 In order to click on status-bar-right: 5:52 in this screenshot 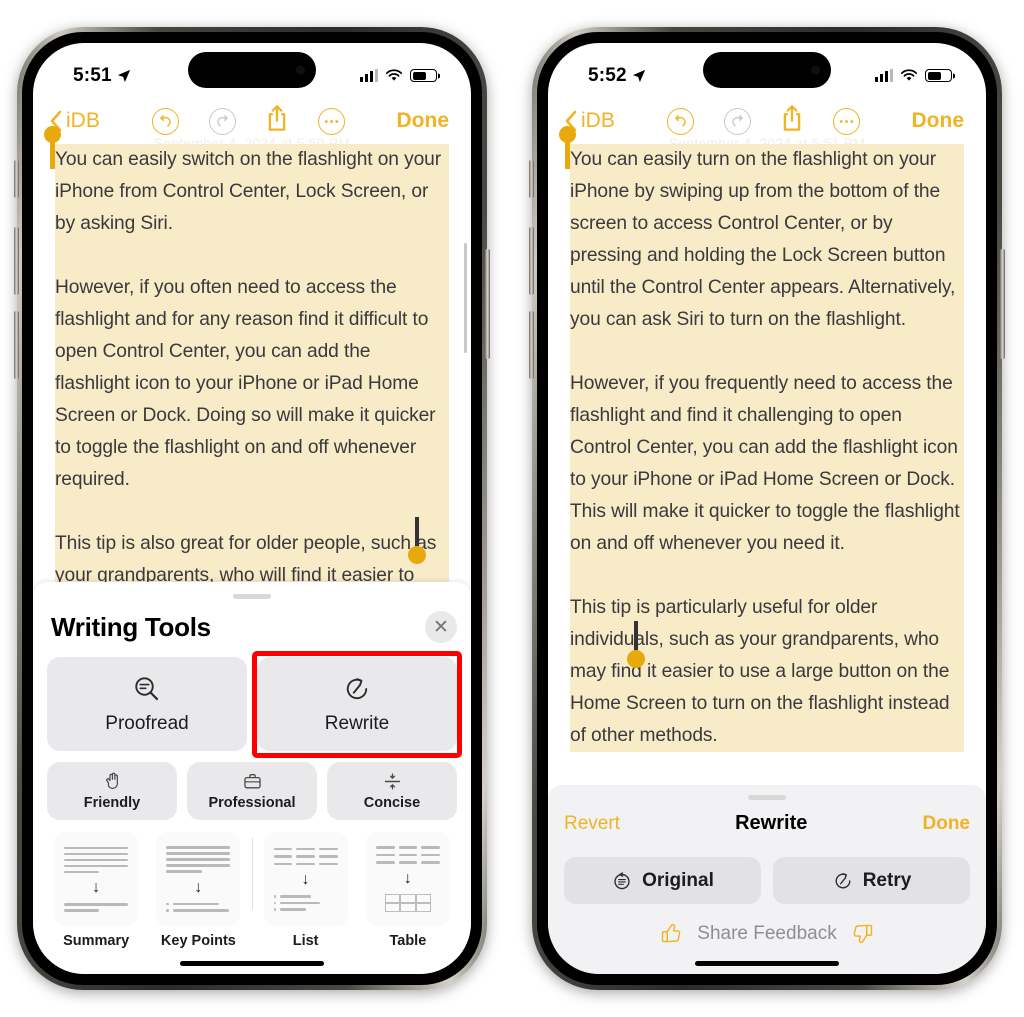, I will do `click(767, 70)`.